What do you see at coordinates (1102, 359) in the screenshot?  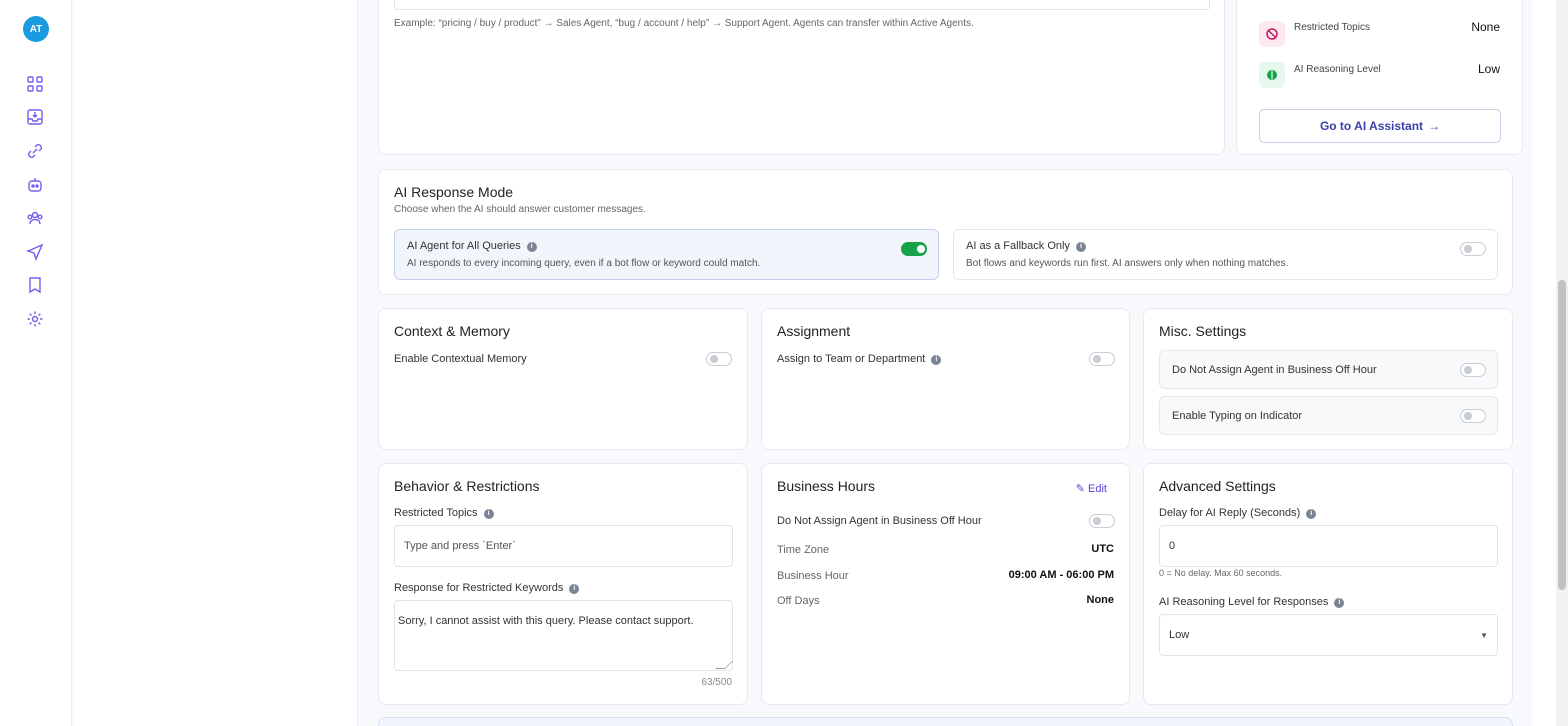 I see `assign-team-toggle` at bounding box center [1102, 359].